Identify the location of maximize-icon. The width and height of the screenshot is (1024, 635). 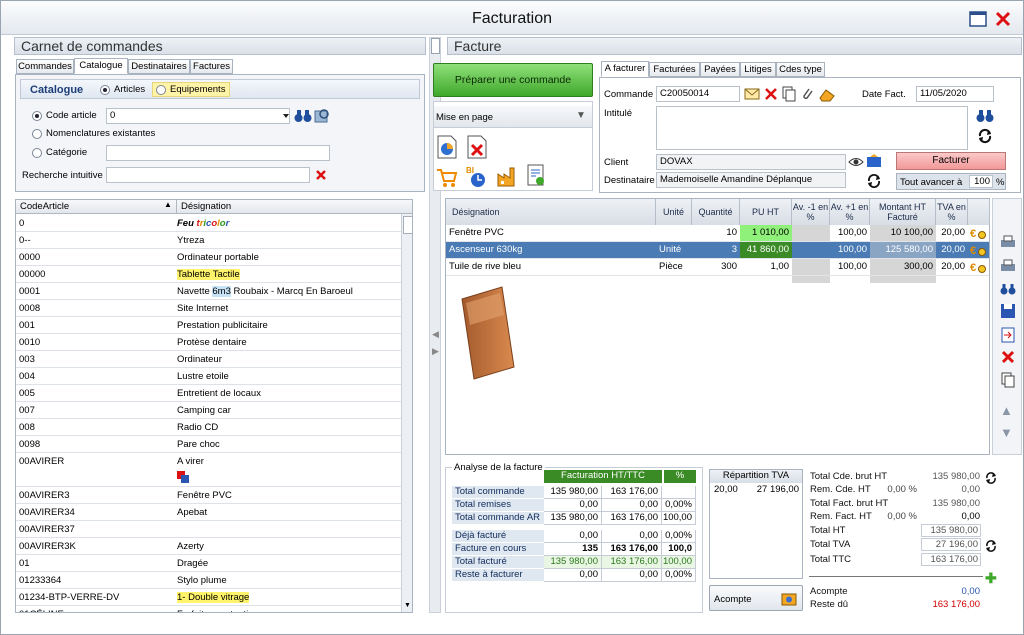
(978, 19).